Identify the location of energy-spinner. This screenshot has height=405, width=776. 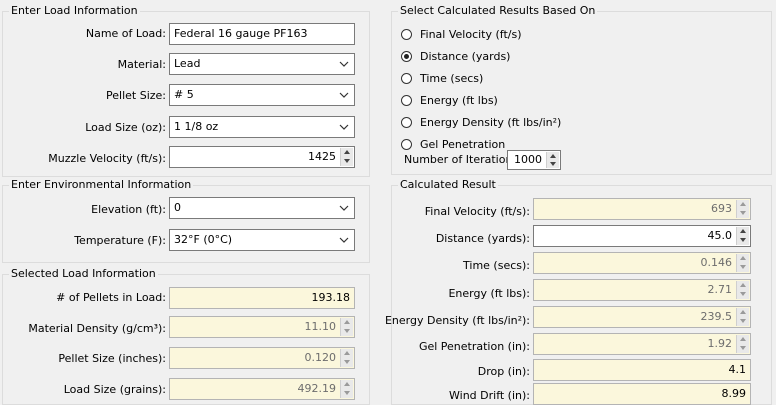
(742, 290).